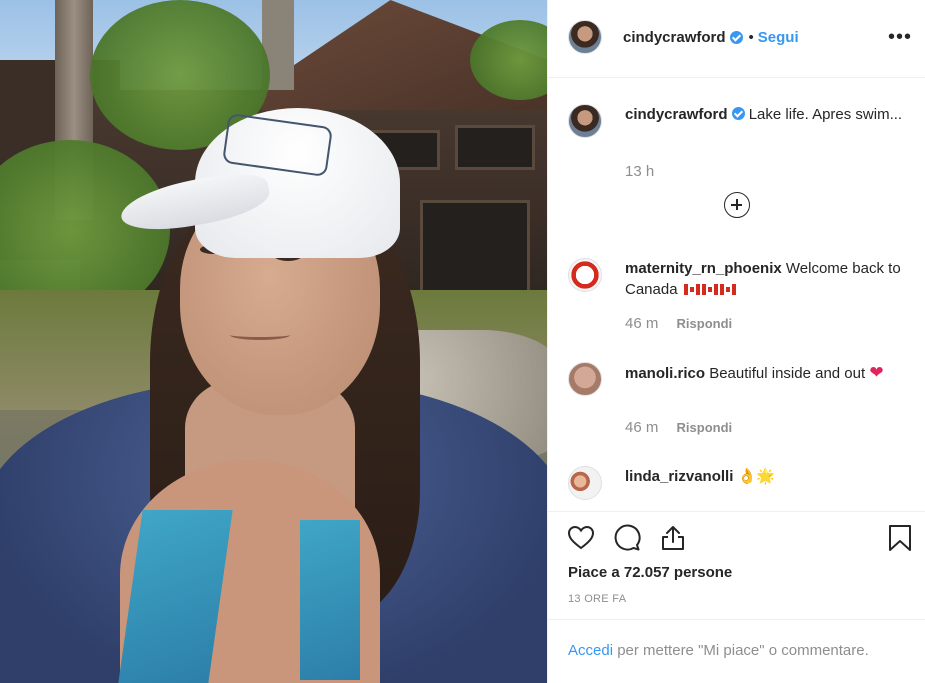 The image size is (925, 683). I want to click on caption-username: cindycrawford, so click(676, 114).